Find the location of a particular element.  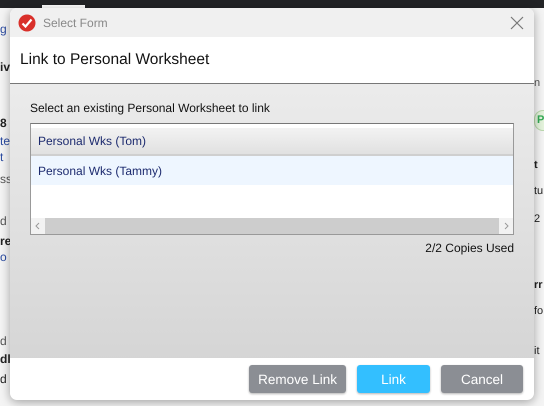

background-text: 8 is located at coordinates (3, 123).